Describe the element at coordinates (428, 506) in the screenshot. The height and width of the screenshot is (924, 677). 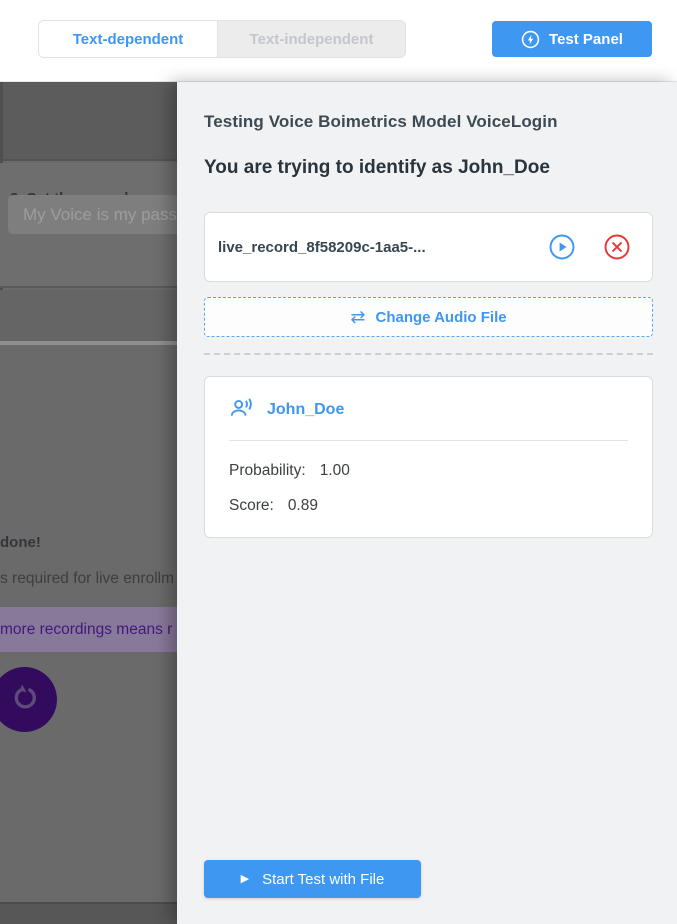
I see `score-row: Score: 0.89` at that location.